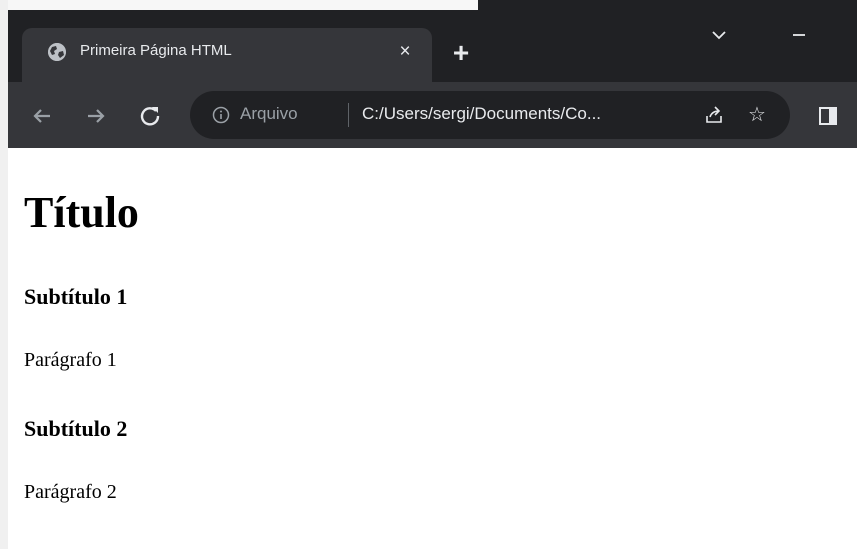 This screenshot has width=857, height=549. What do you see at coordinates (348, 115) in the screenshot?
I see `address-divider` at bounding box center [348, 115].